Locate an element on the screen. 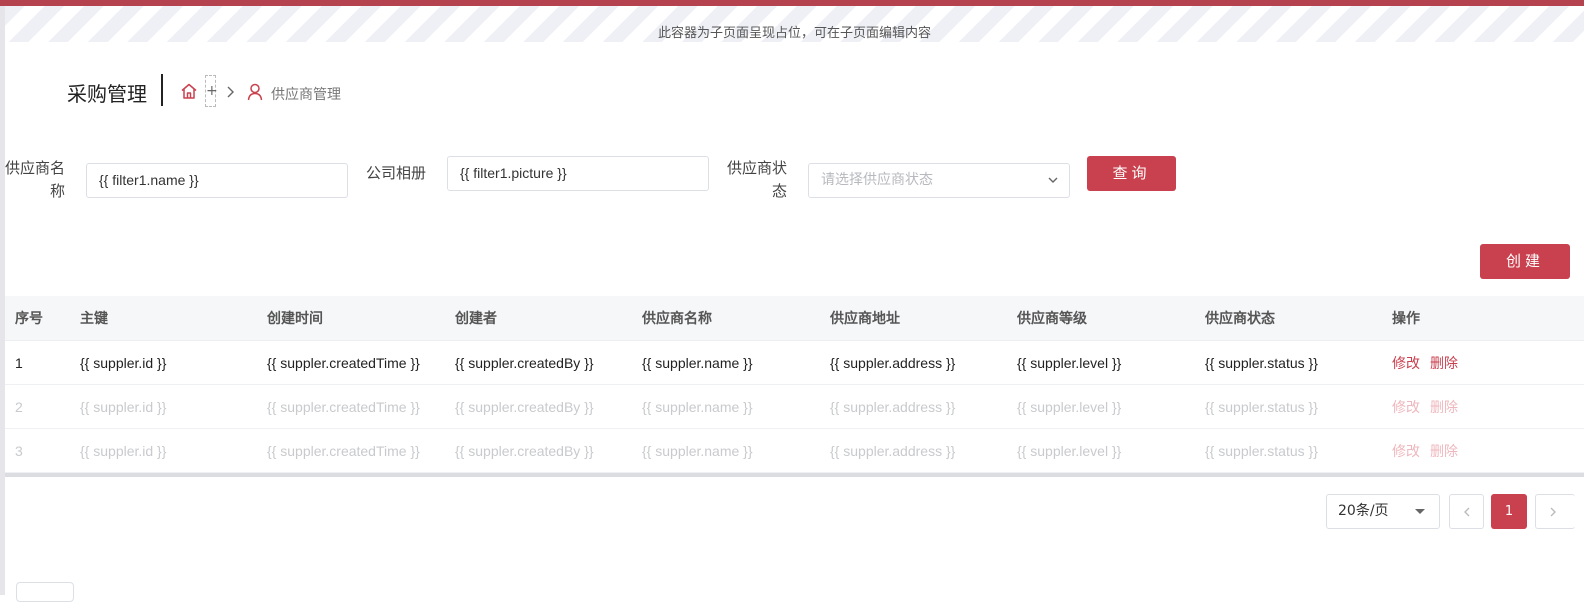 The image size is (1584, 602). supplier-name-label-line2: 称 is located at coordinates (57, 191).